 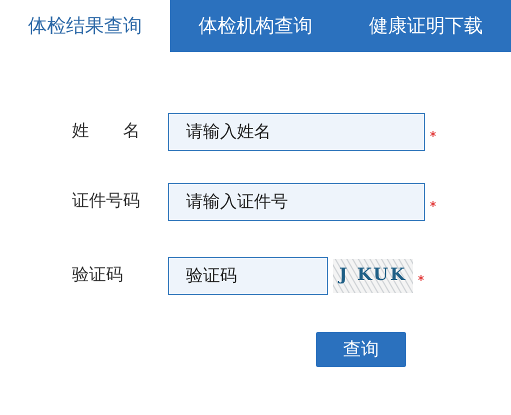 What do you see at coordinates (296, 132) in the screenshot?
I see `input-field: 请输入姓名` at bounding box center [296, 132].